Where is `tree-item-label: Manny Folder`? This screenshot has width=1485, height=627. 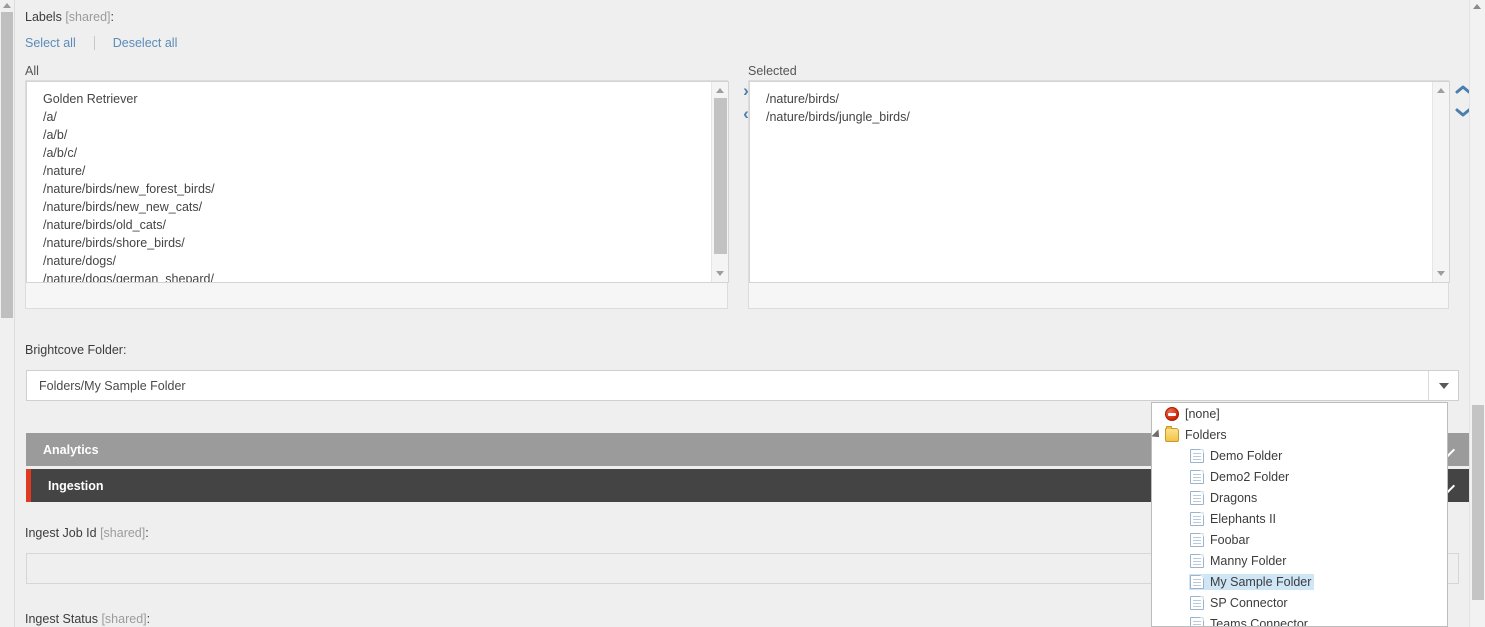
tree-item-label: Manny Folder is located at coordinates (1248, 560).